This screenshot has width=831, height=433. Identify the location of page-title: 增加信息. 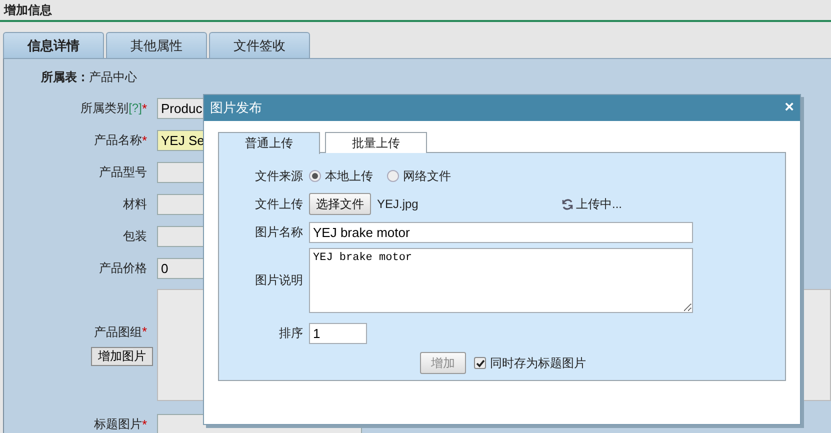
(28, 10).